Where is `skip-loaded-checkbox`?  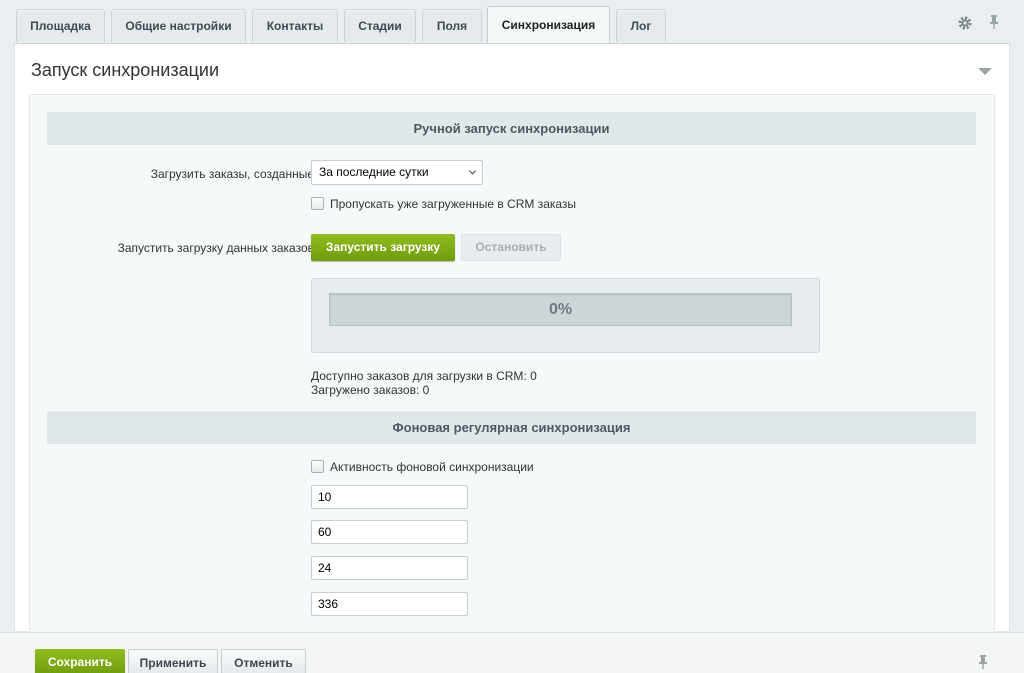
skip-loaded-checkbox is located at coordinates (317, 203).